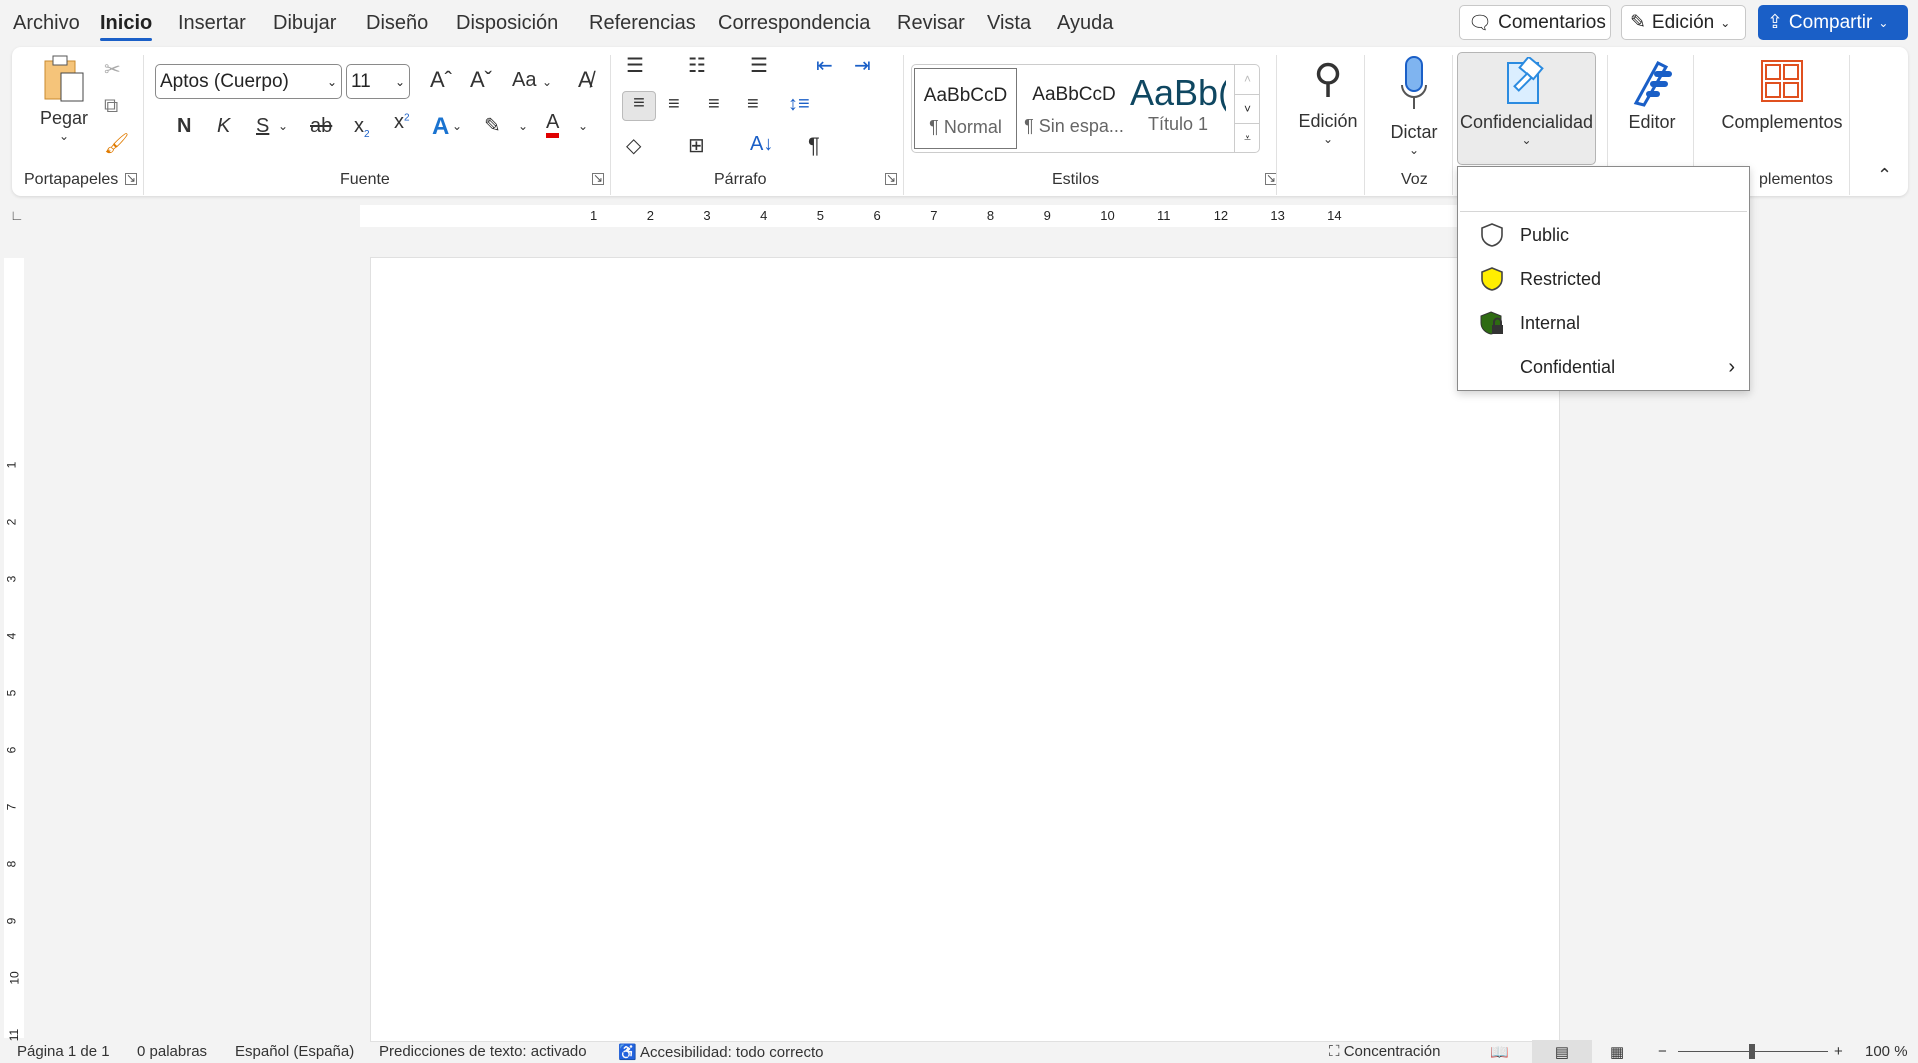 The width and height of the screenshot is (1918, 1063). I want to click on ruler-number: 3, so click(707, 215).